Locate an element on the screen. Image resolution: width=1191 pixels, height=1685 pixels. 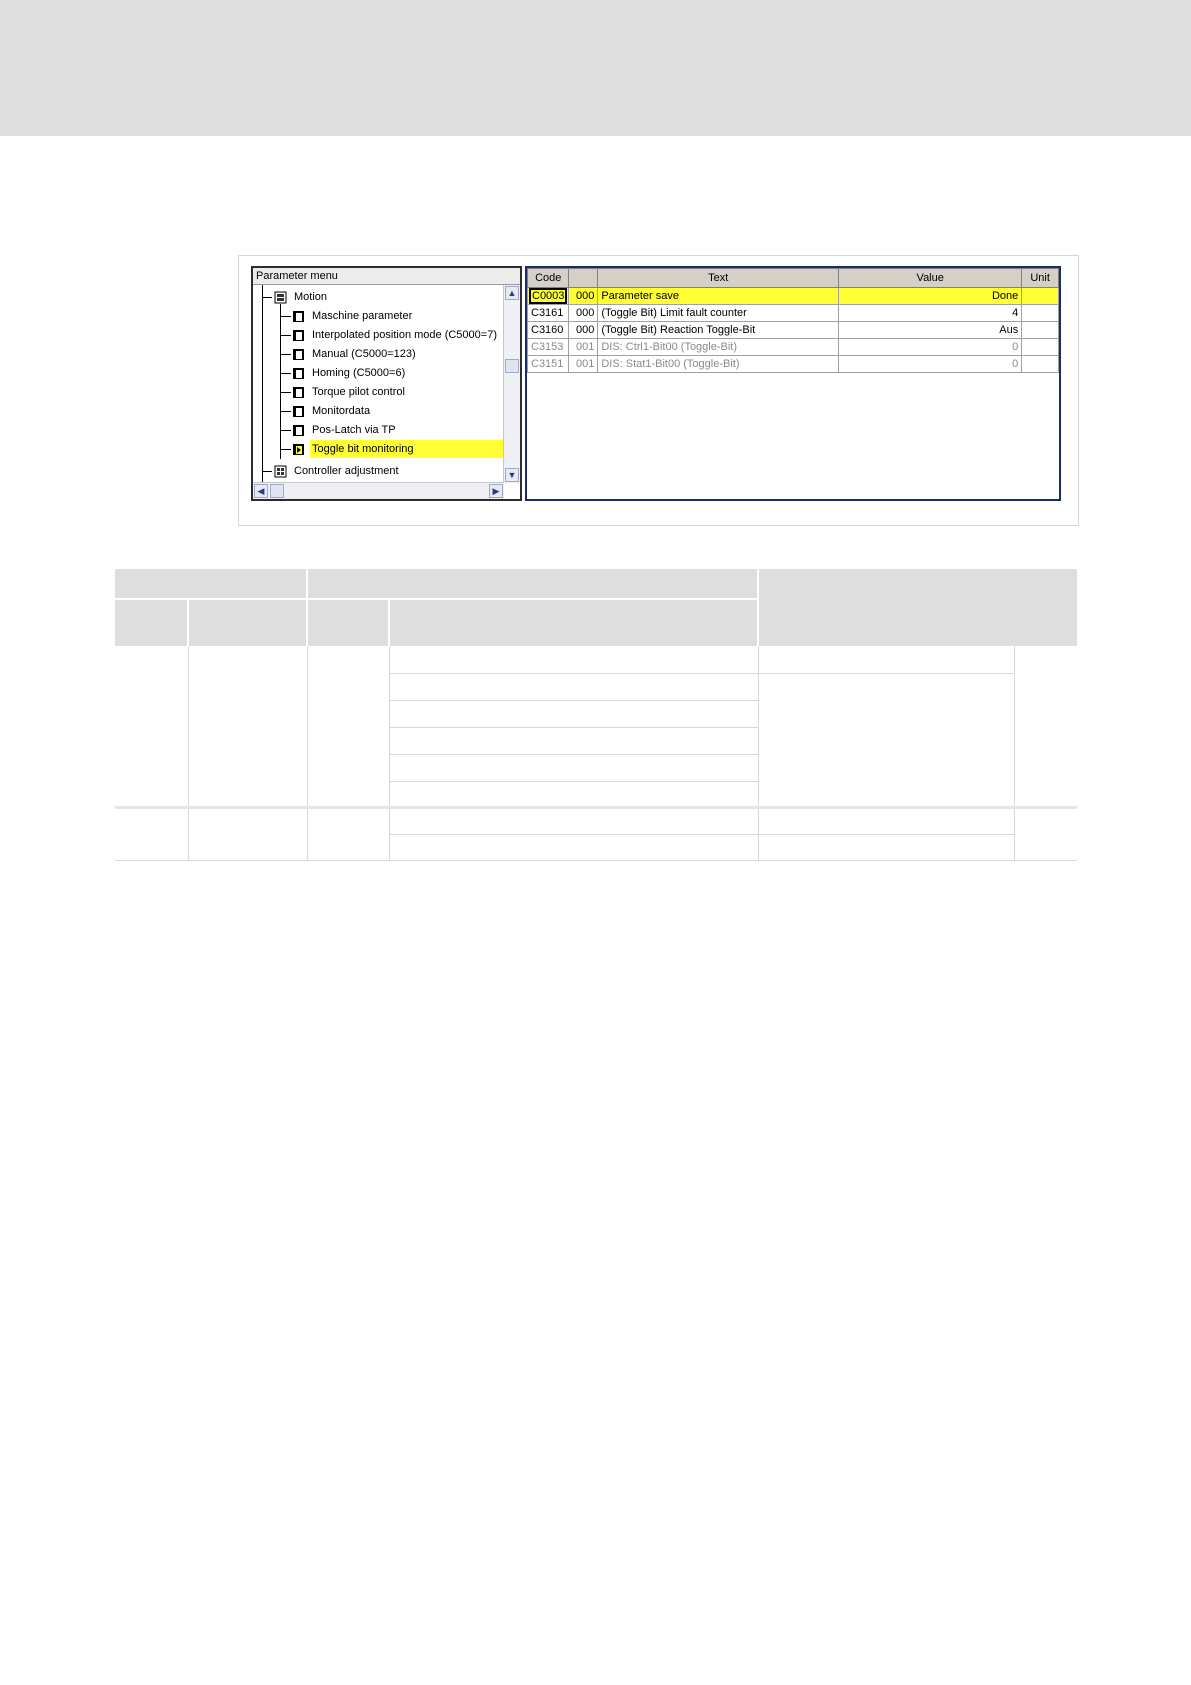
scroll-down-icon: ▼ is located at coordinates (512, 475).